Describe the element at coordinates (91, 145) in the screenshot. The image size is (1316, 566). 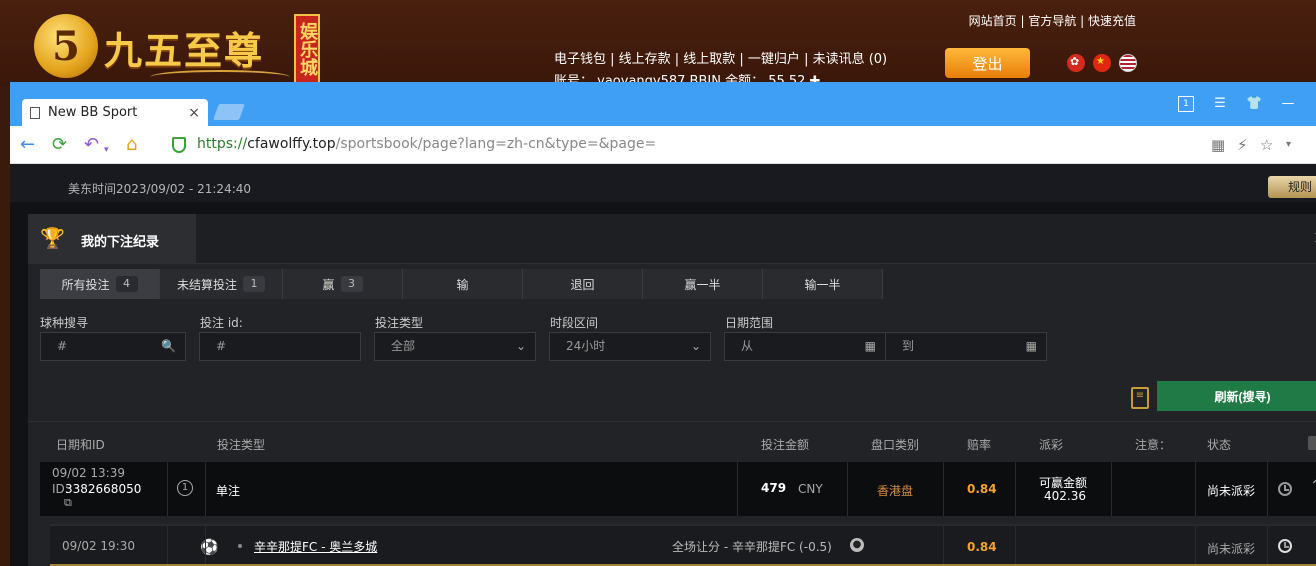
I see `undo-icon: ↶` at that location.